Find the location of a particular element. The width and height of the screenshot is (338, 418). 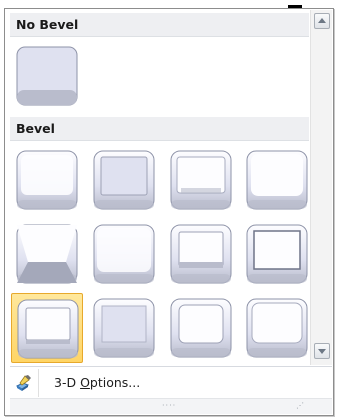

bevel-preset-circle is located at coordinates (47, 180).